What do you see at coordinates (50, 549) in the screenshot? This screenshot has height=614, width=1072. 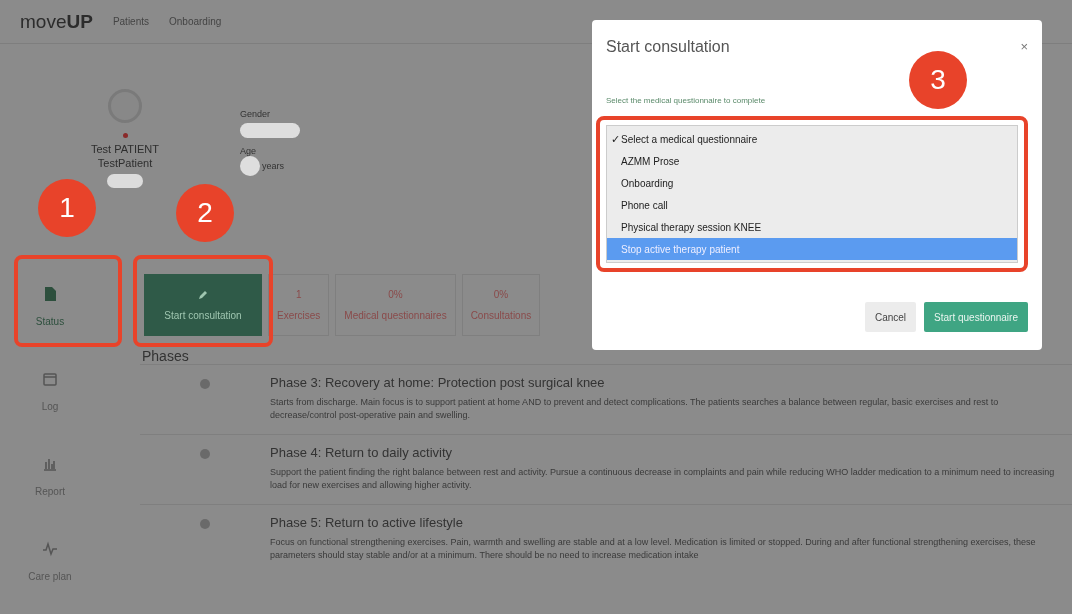 I see `pulse-icon` at bounding box center [50, 549].